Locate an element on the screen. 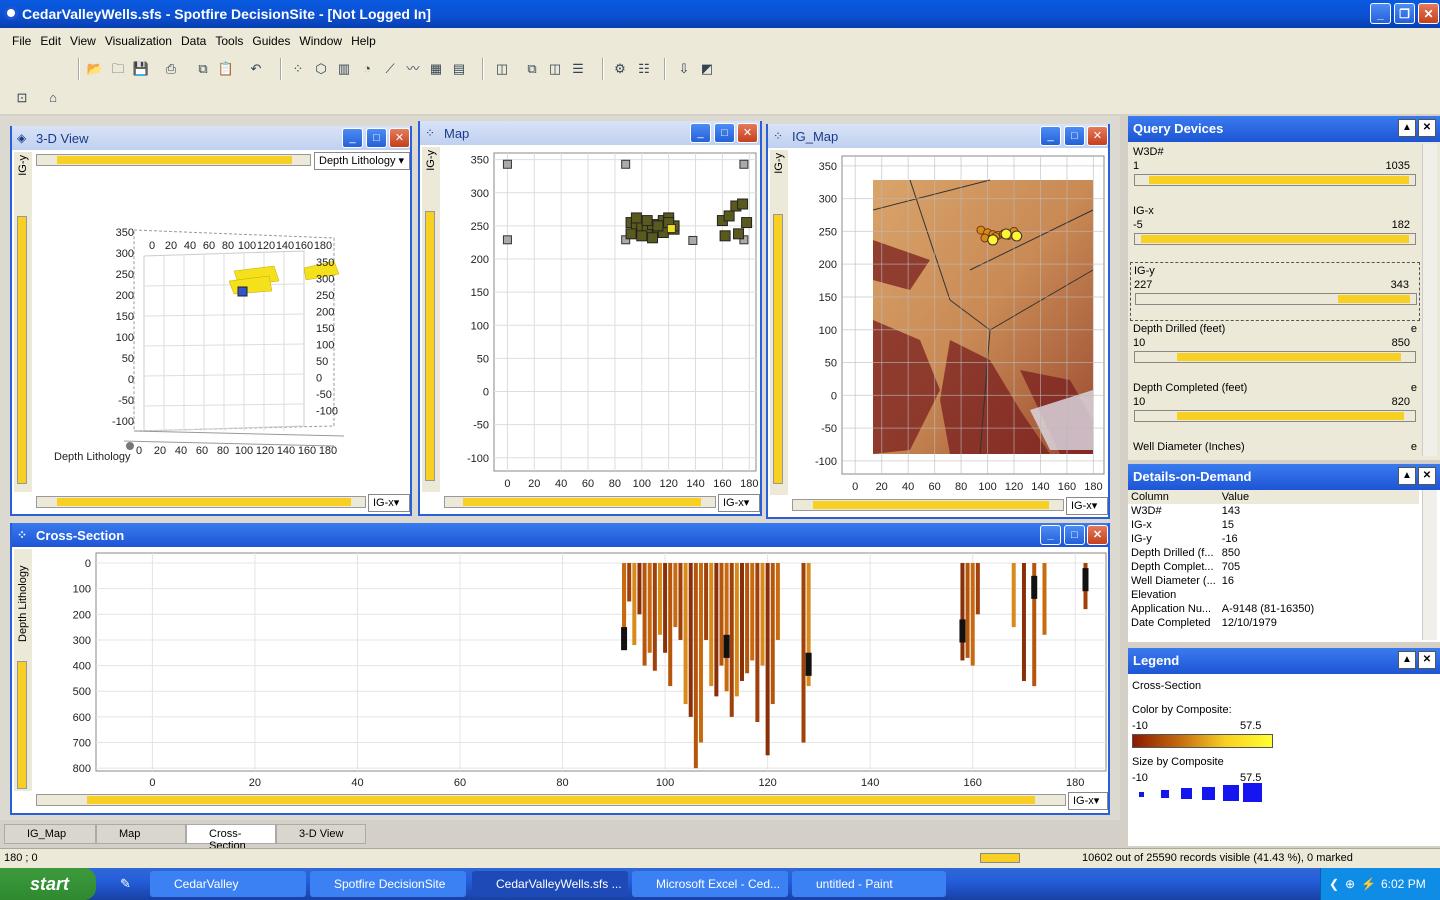 This screenshot has height=900, width=1440. map-y-slider is located at coordinates (430, 346).